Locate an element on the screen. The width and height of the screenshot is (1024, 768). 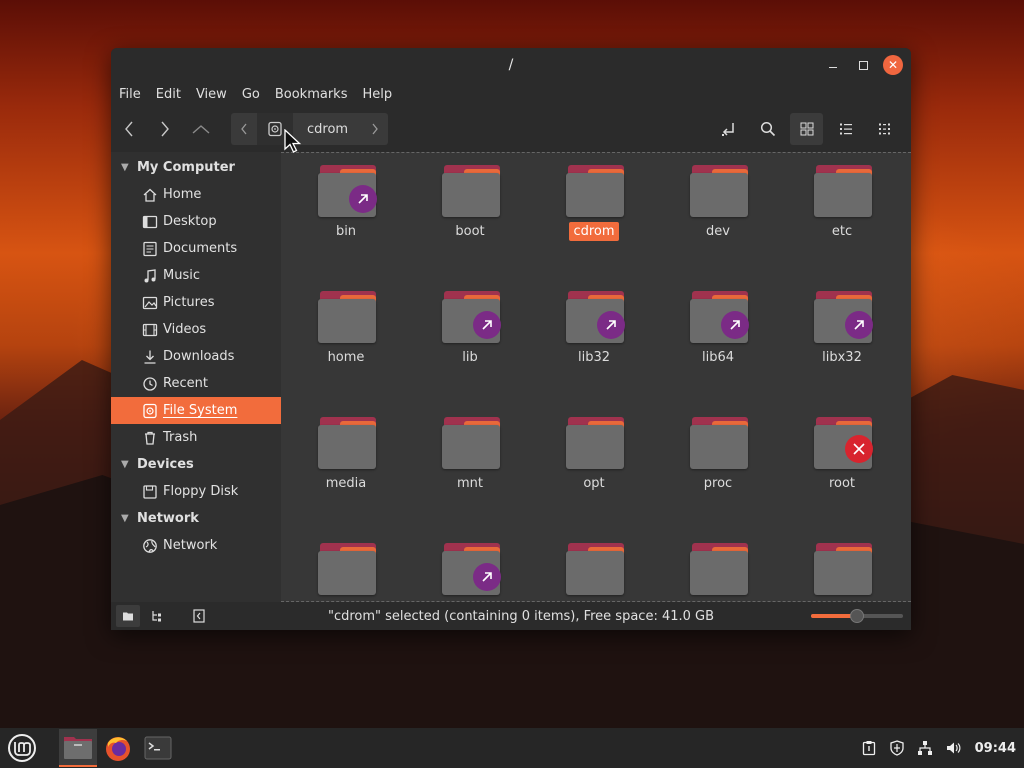
folder-item: opt is located at coordinates (594, 460).